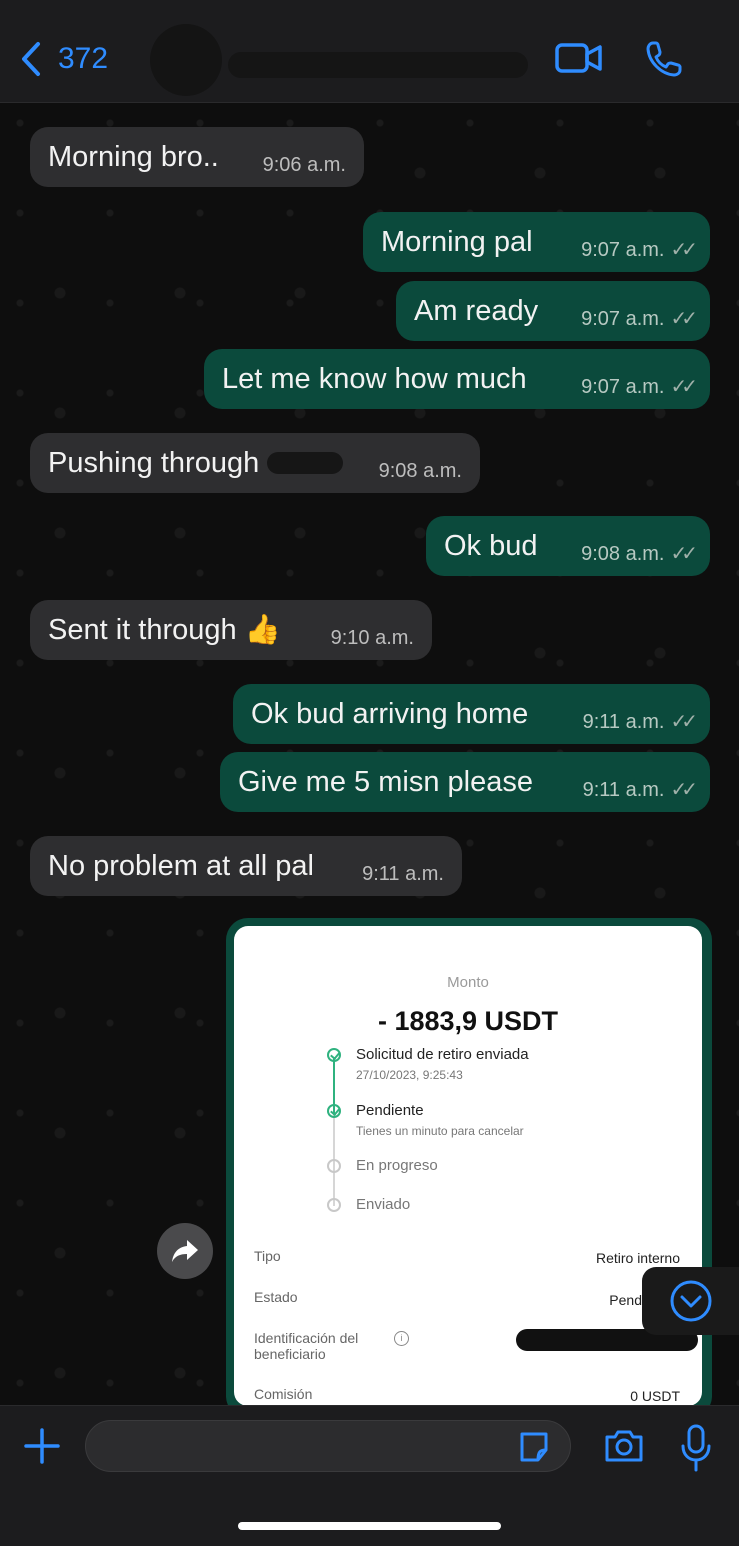 Image resolution: width=739 pixels, height=1546 pixels. I want to click on amount-value: - 1883,9 USDT, so click(468, 1021).